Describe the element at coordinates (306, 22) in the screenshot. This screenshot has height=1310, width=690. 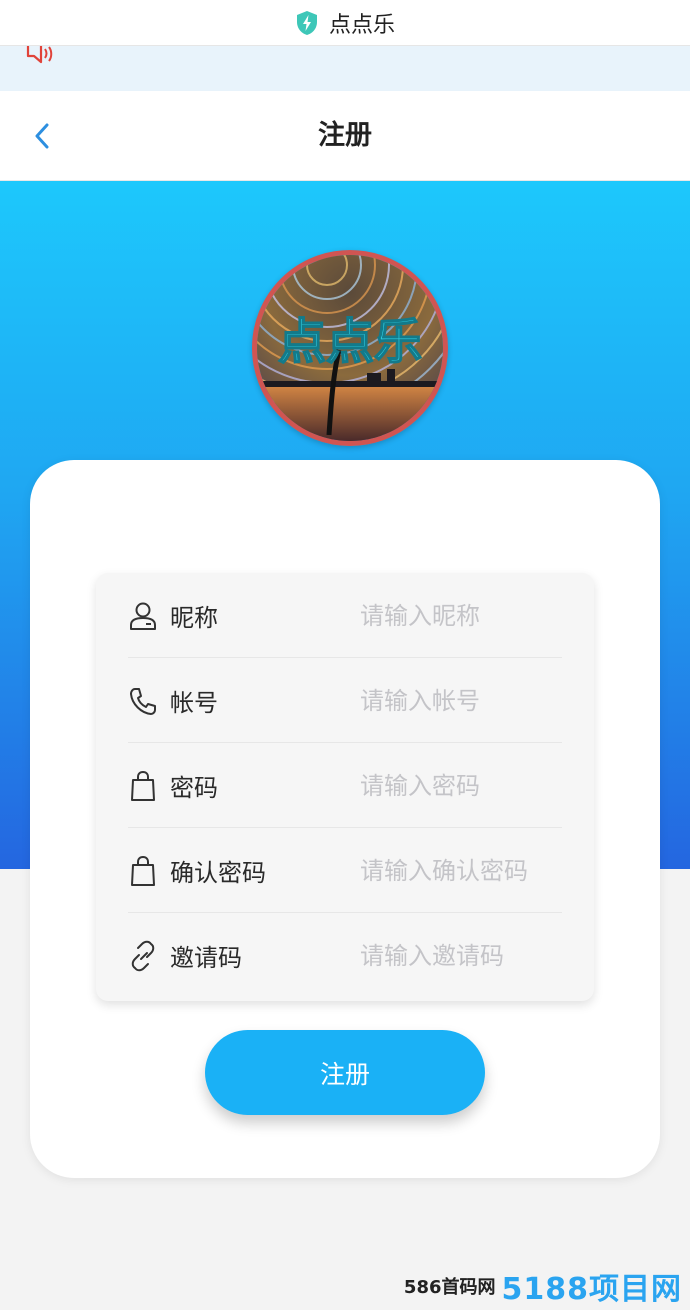
I see `shield-bolt-icon` at that location.